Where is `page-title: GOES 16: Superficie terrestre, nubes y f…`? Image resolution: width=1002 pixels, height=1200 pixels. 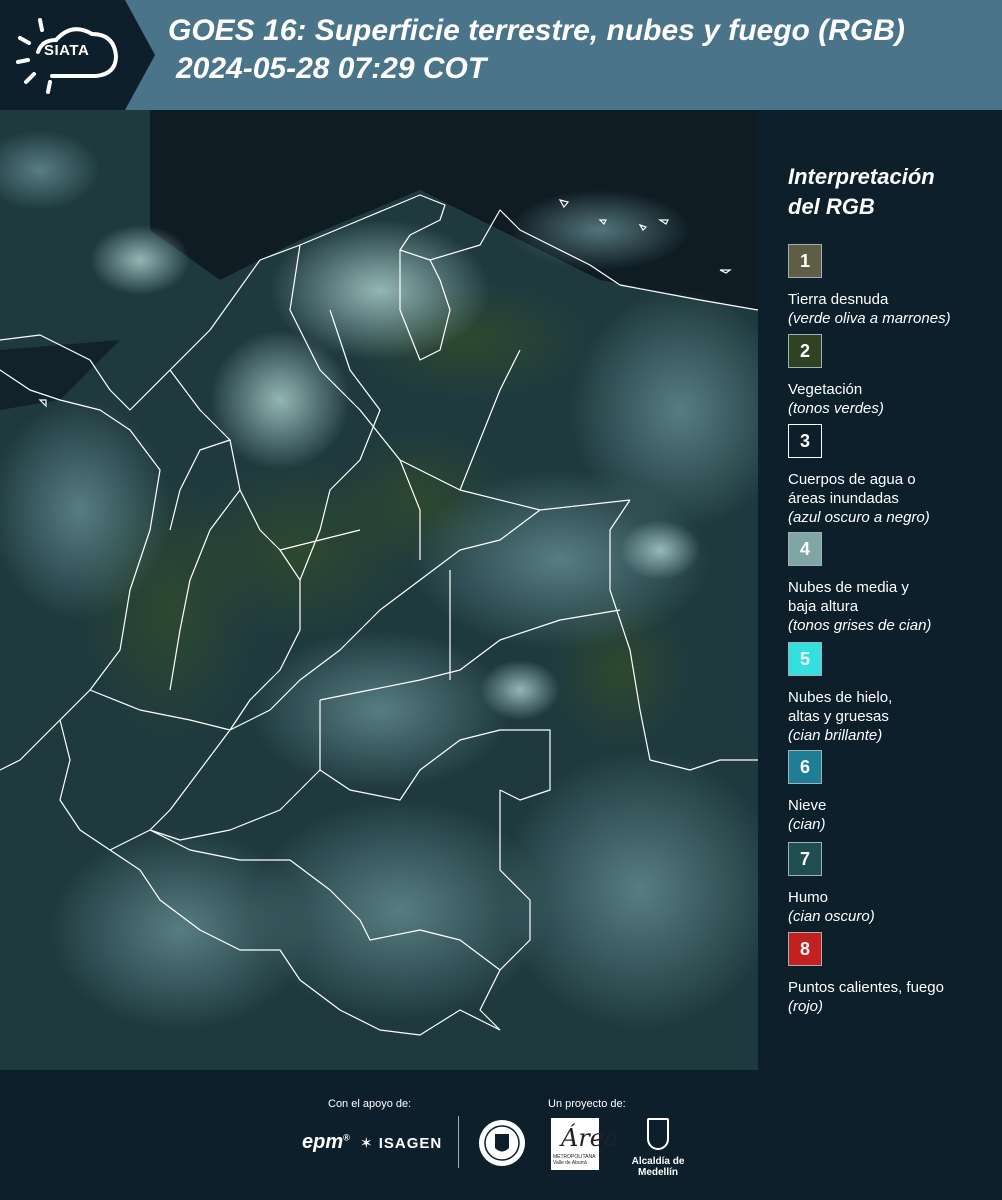
page-title: GOES 16: Superficie terrestre, nubes y f… is located at coordinates (583, 50).